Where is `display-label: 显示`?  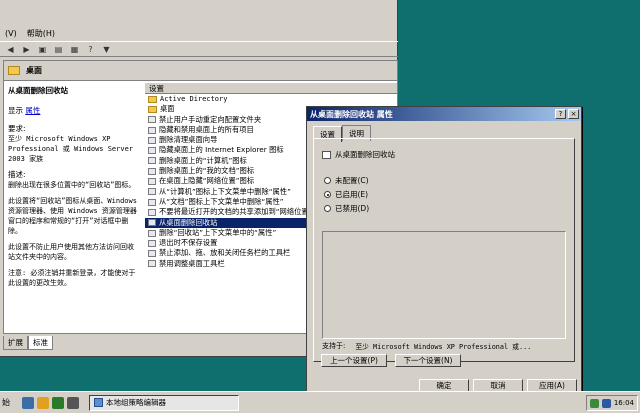 display-label: 显示 is located at coordinates (15, 110).